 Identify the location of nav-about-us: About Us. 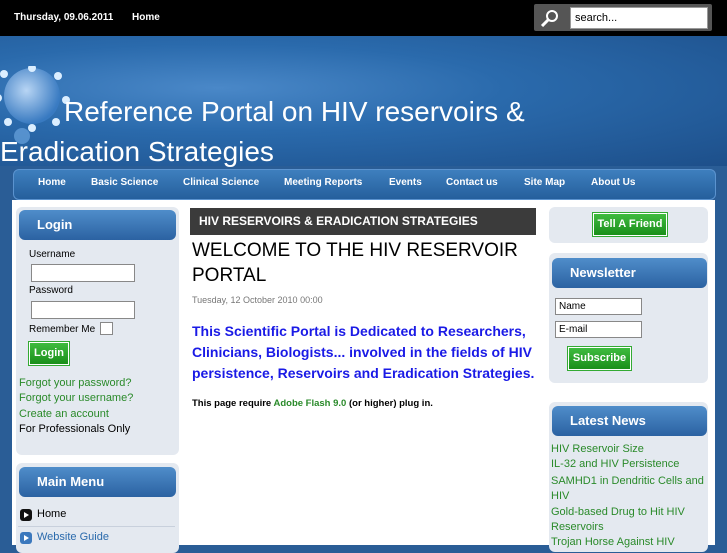
(613, 182).